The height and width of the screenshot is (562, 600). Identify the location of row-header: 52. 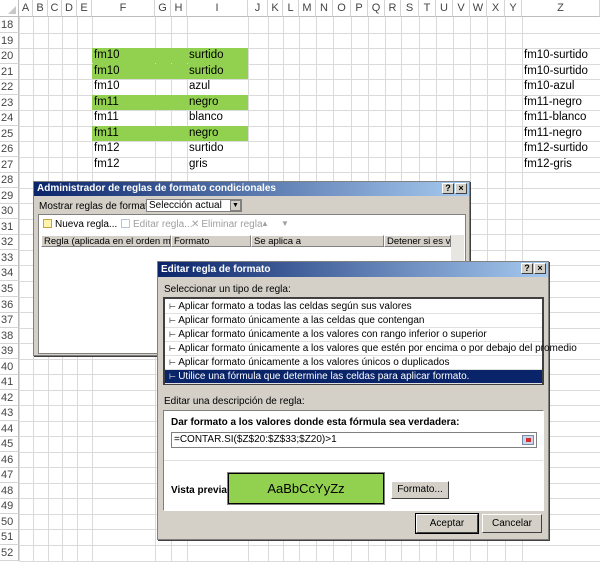
(9, 553).